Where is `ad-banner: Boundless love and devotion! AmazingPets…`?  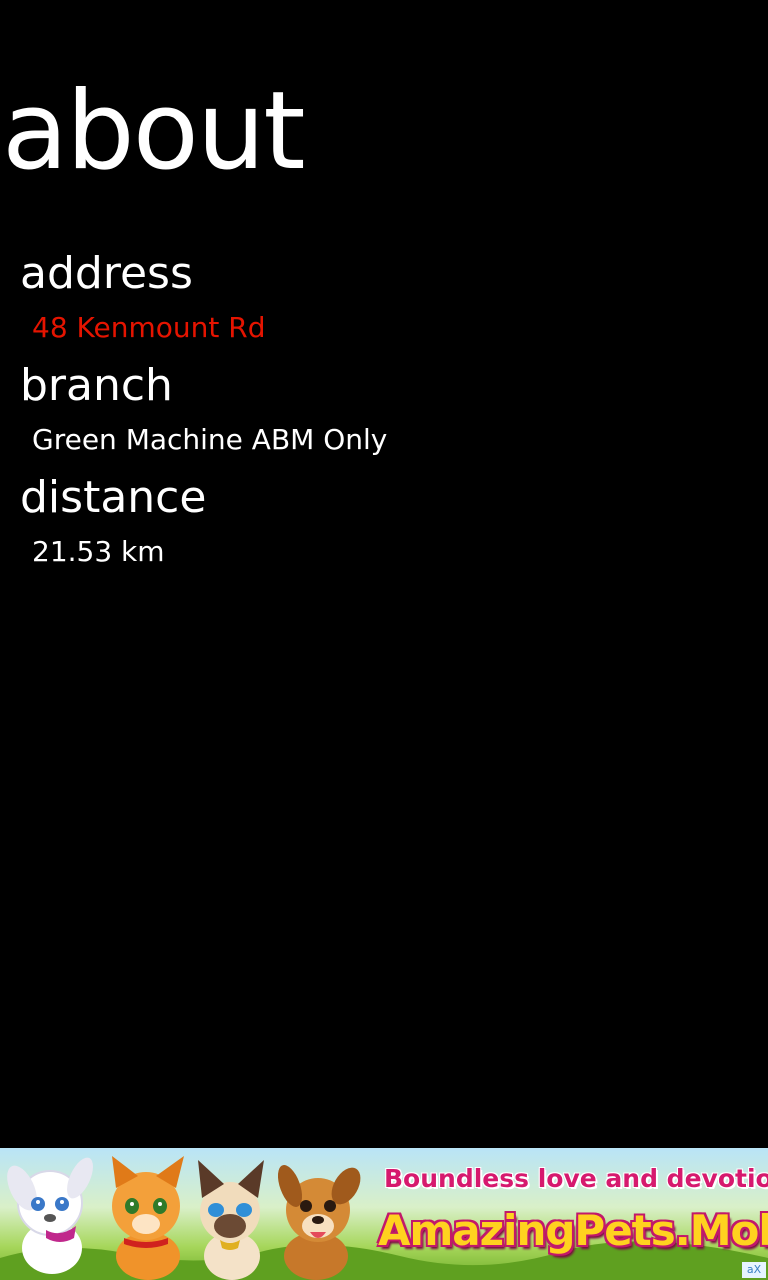
ad-banner: Boundless love and devotion! AmazingPets… is located at coordinates (384, 1214).